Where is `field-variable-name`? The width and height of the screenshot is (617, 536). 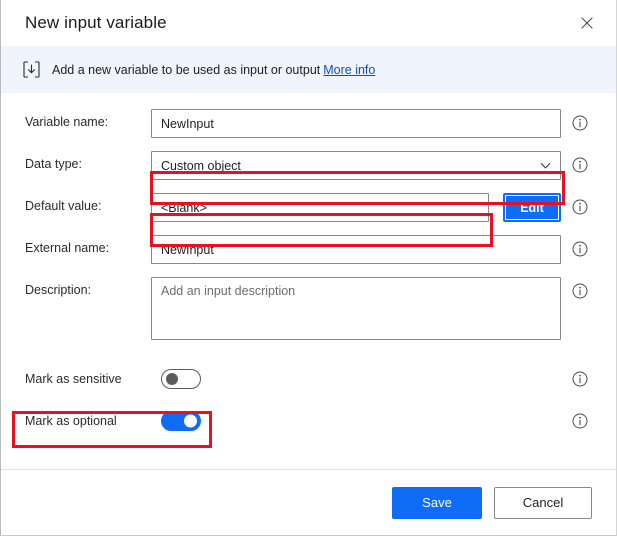 field-variable-name is located at coordinates (356, 123).